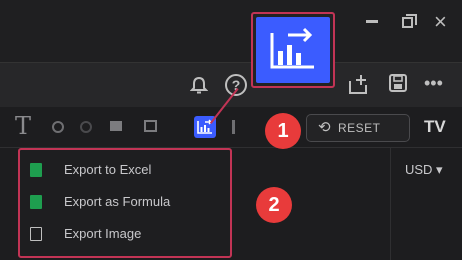  I want to click on currency-select: USD ▾, so click(424, 170).